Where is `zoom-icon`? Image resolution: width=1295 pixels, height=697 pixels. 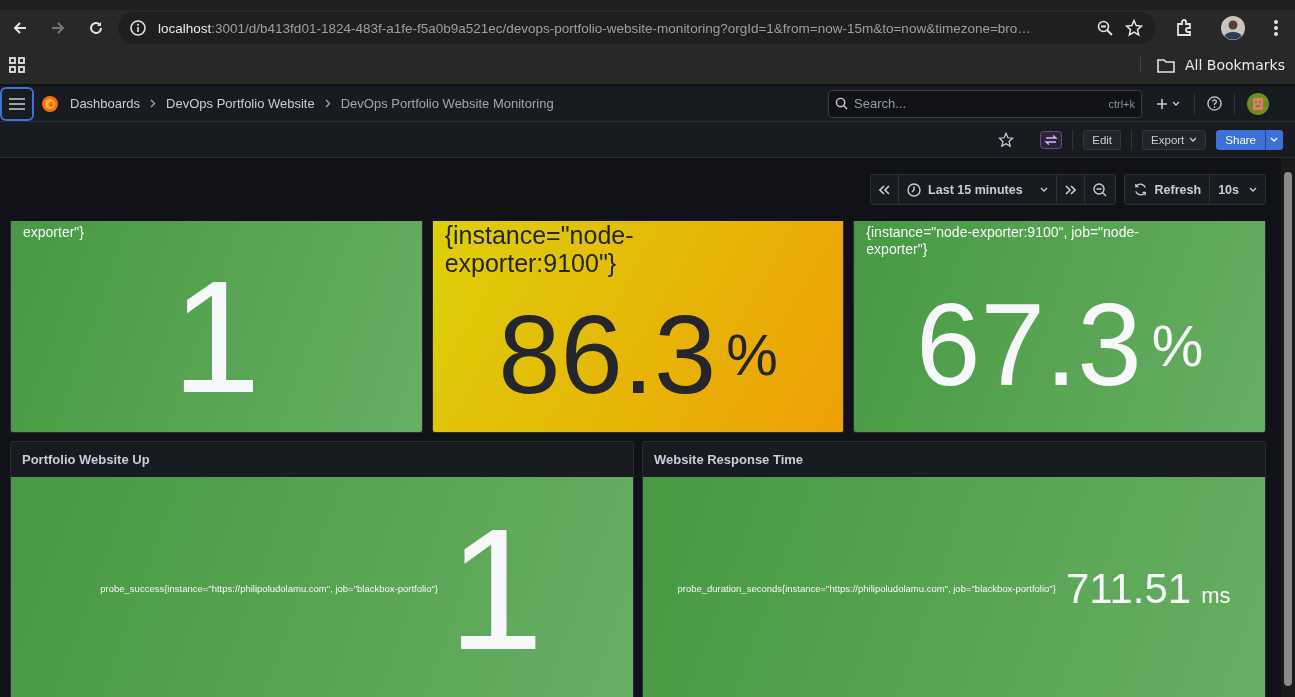 zoom-icon is located at coordinates (1105, 28).